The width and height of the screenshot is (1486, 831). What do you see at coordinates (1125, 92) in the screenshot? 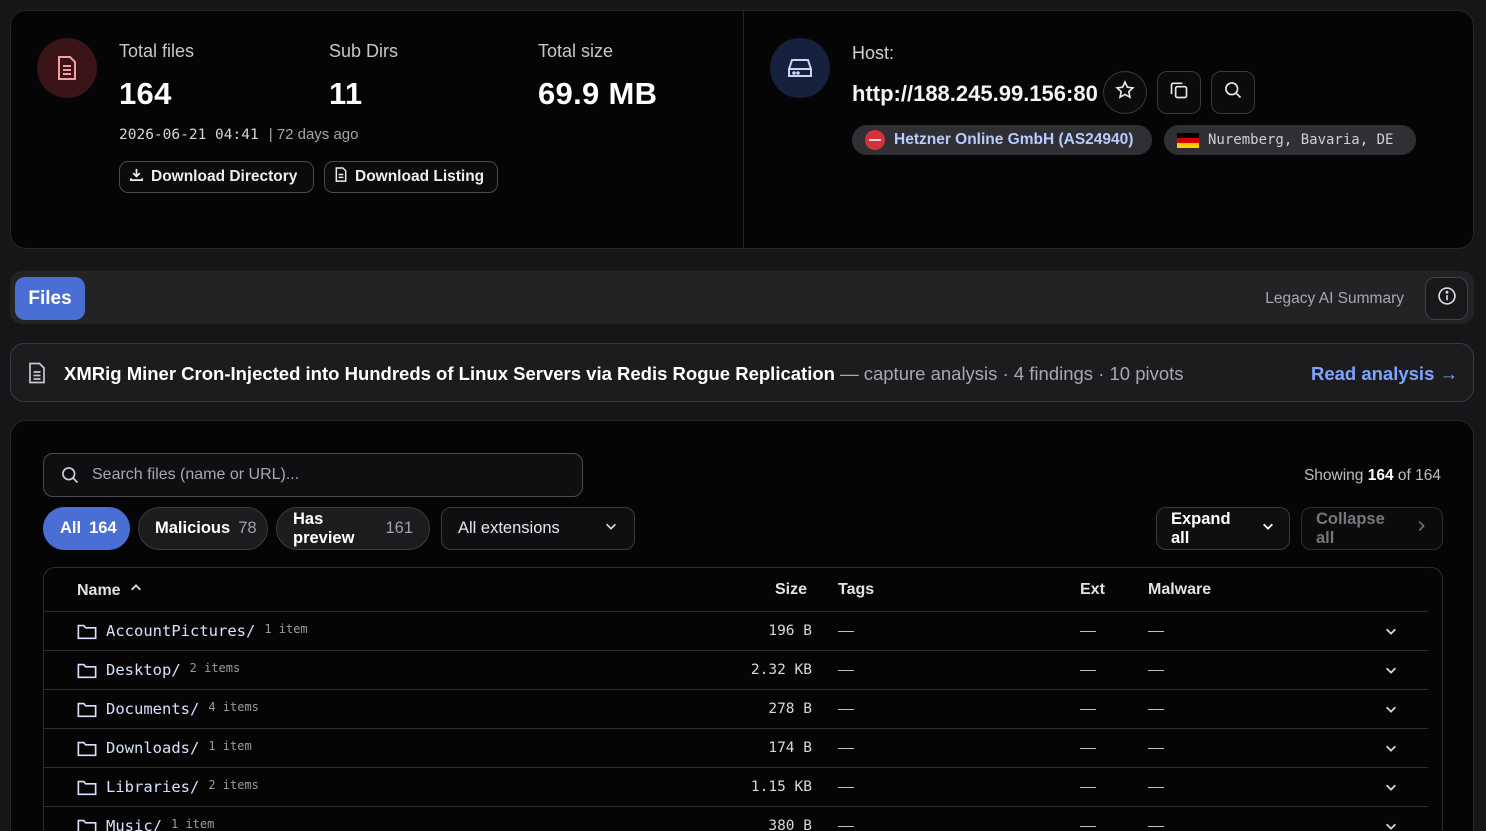
I see `favorite-button` at bounding box center [1125, 92].